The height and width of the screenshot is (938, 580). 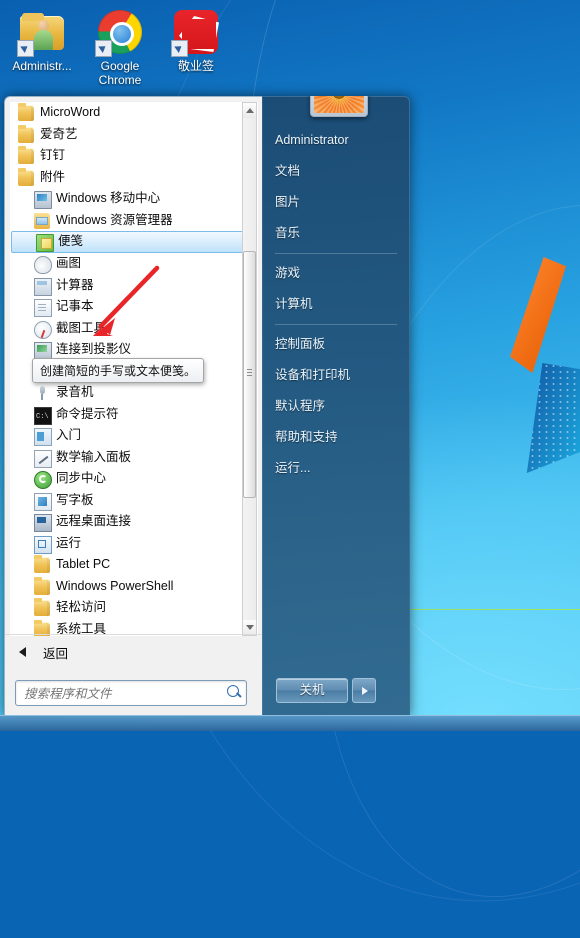 I want to click on right-pane-item: 计算机, so click(x=335, y=304).